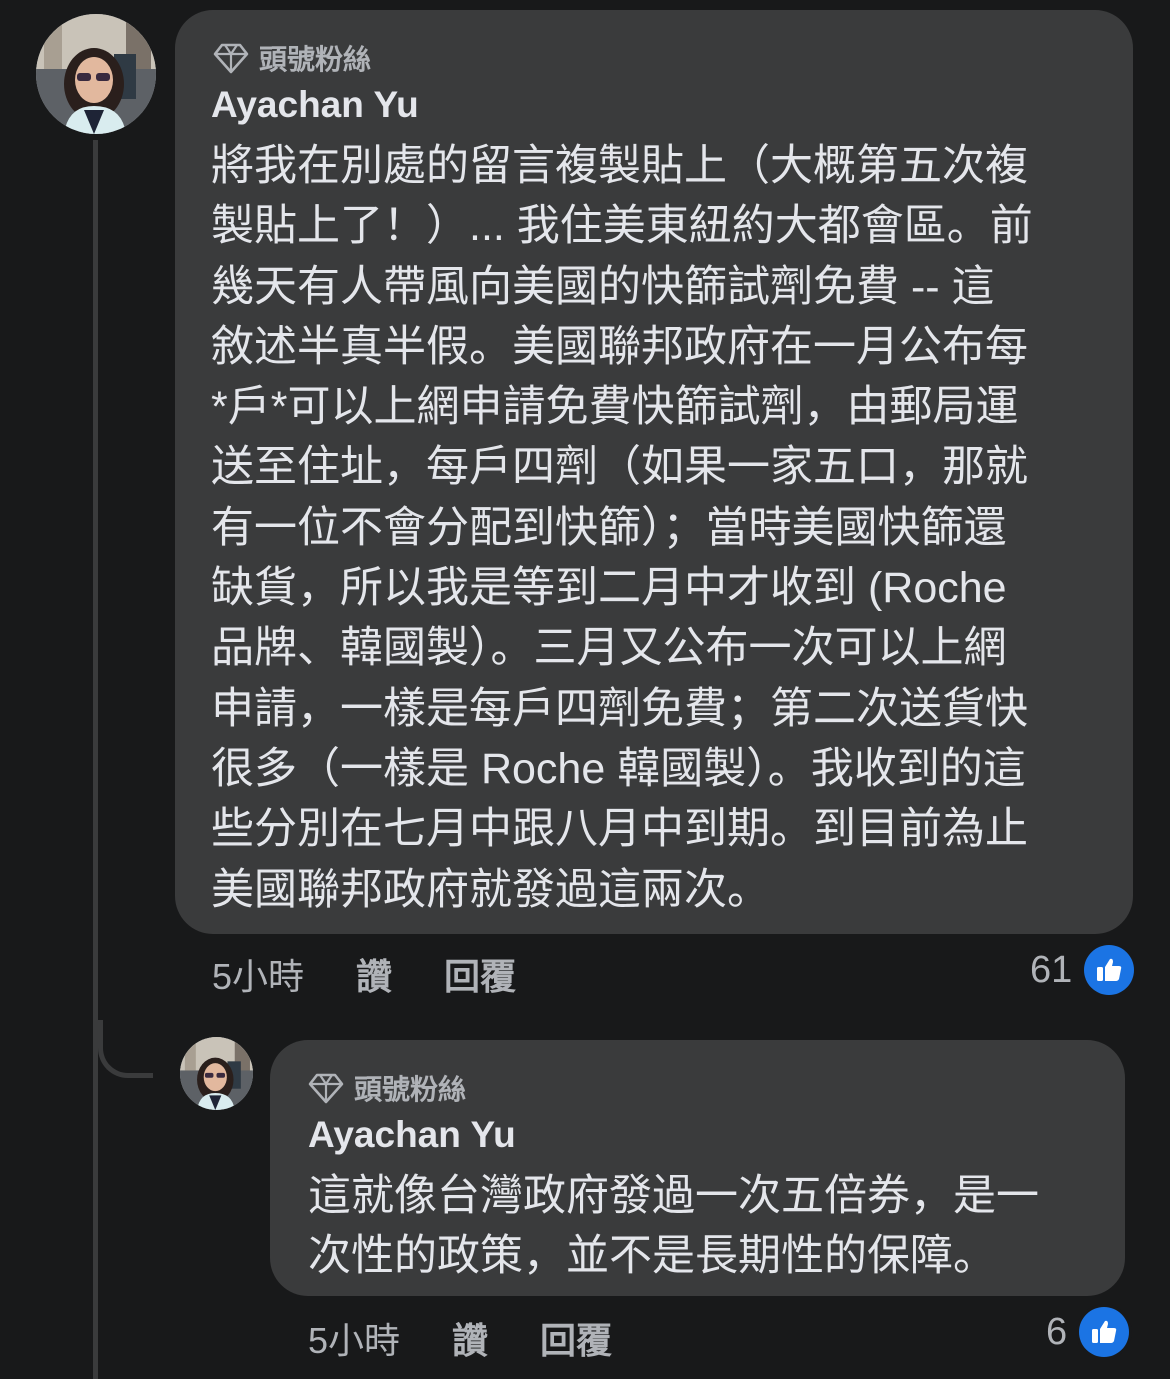 This screenshot has height=1379, width=1170. I want to click on comment-text: 這就像台灣政府發過一次五倍券，是一 次性的政策，並不是長期性的保障。, so click(673, 1226).